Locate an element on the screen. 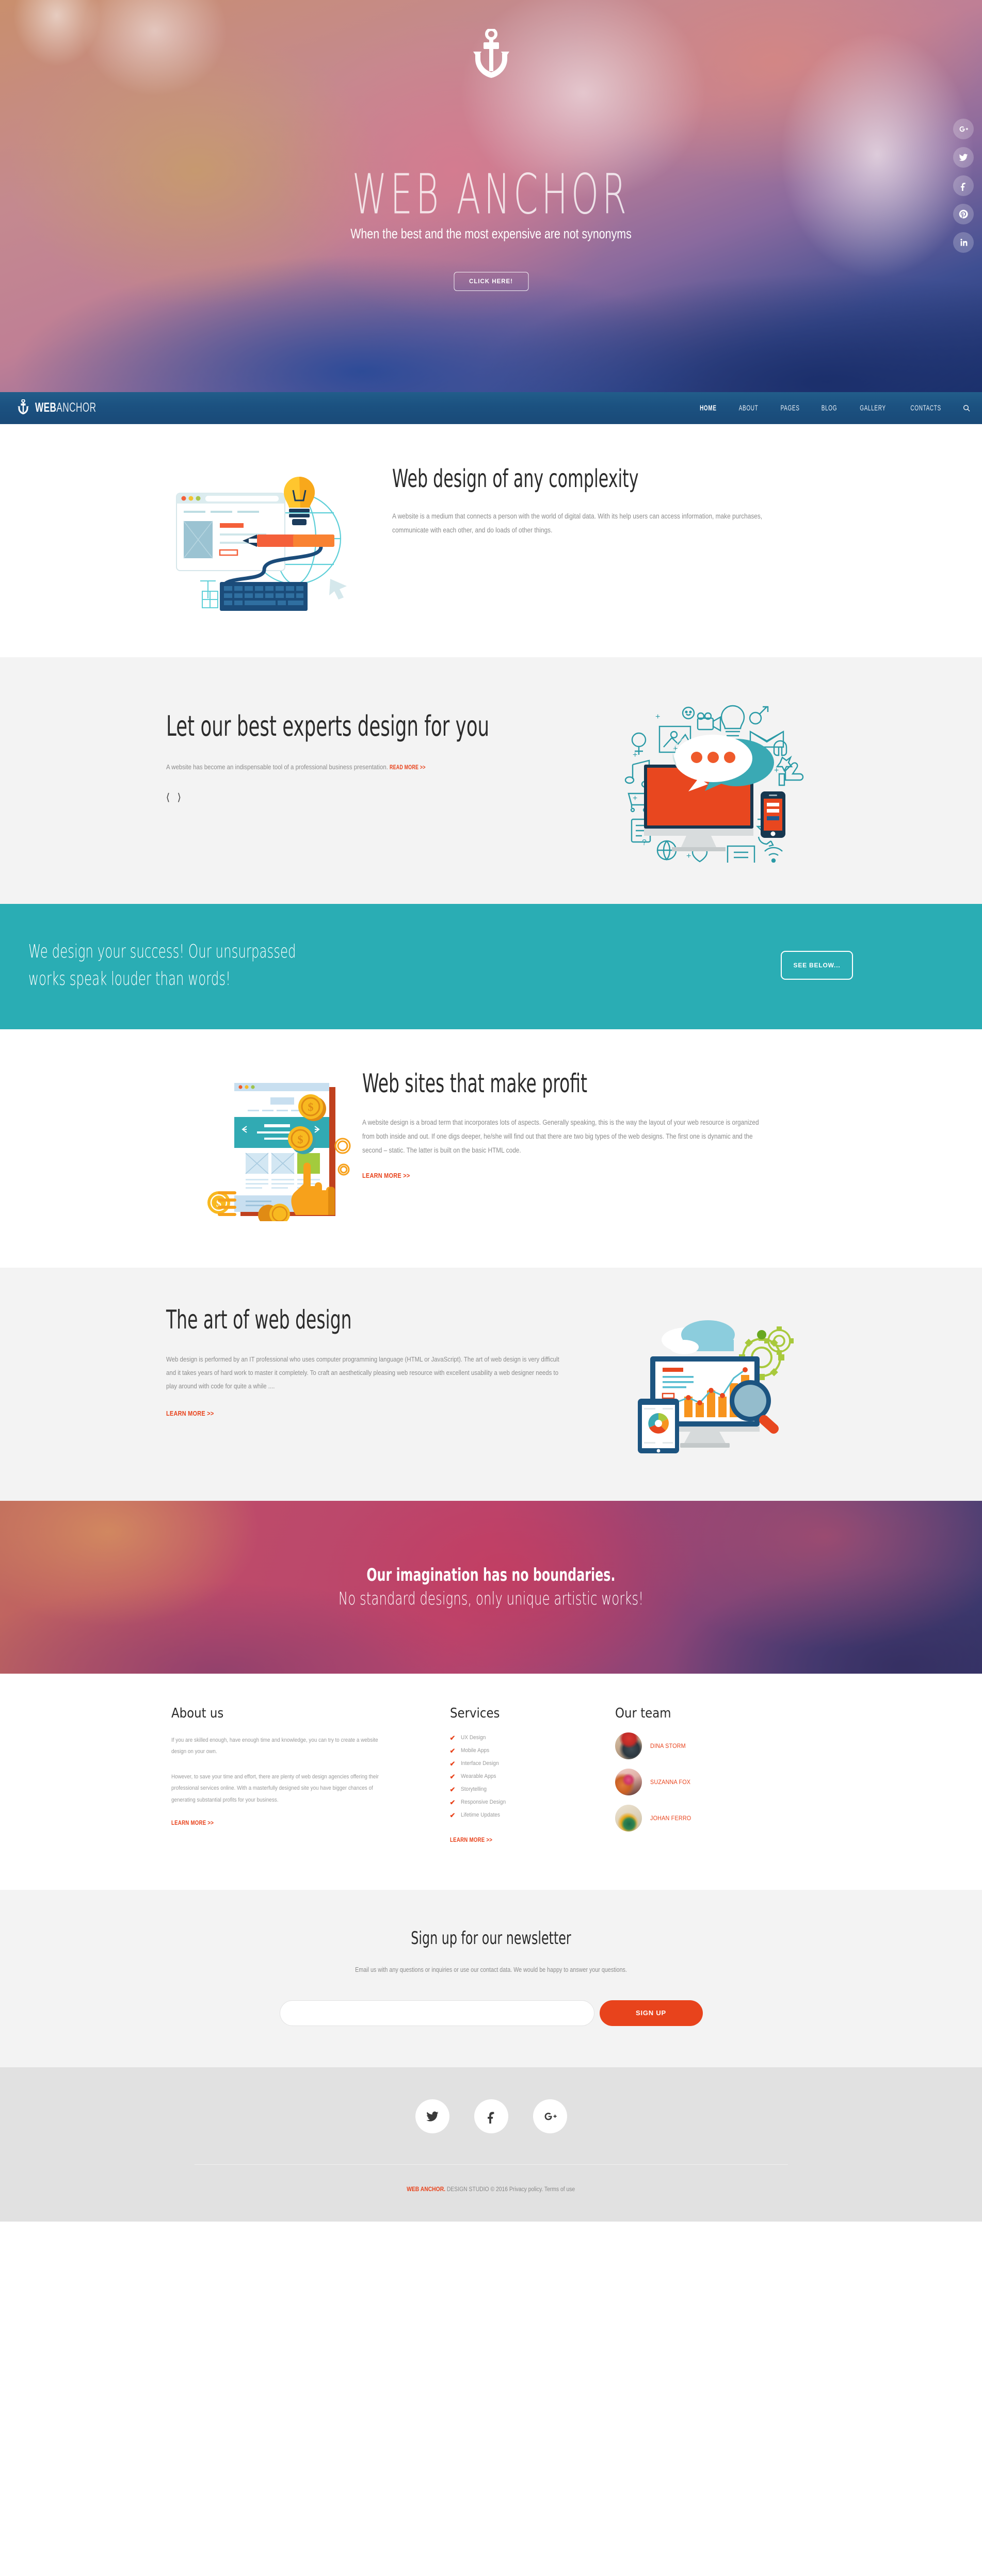  carousel-controls: ⟨ ⟩ is located at coordinates (341, 797).